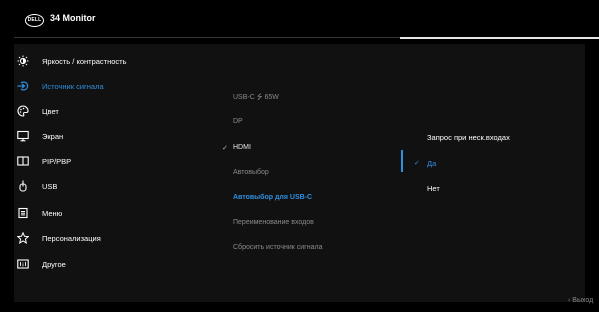 The image size is (599, 312). I want to click on menu-item-personalization: Персонализация, so click(59, 238).